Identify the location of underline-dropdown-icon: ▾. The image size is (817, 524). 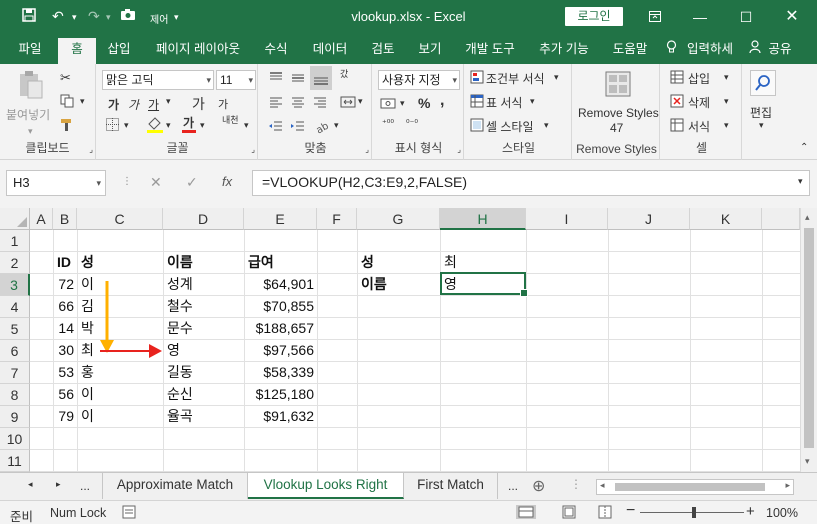
(168, 101).